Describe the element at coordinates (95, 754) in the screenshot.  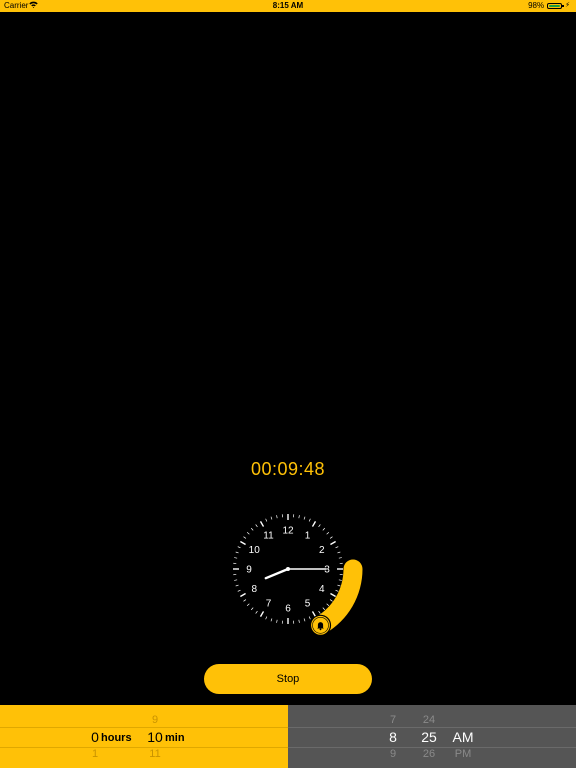
I see `hours-below: 1` at that location.